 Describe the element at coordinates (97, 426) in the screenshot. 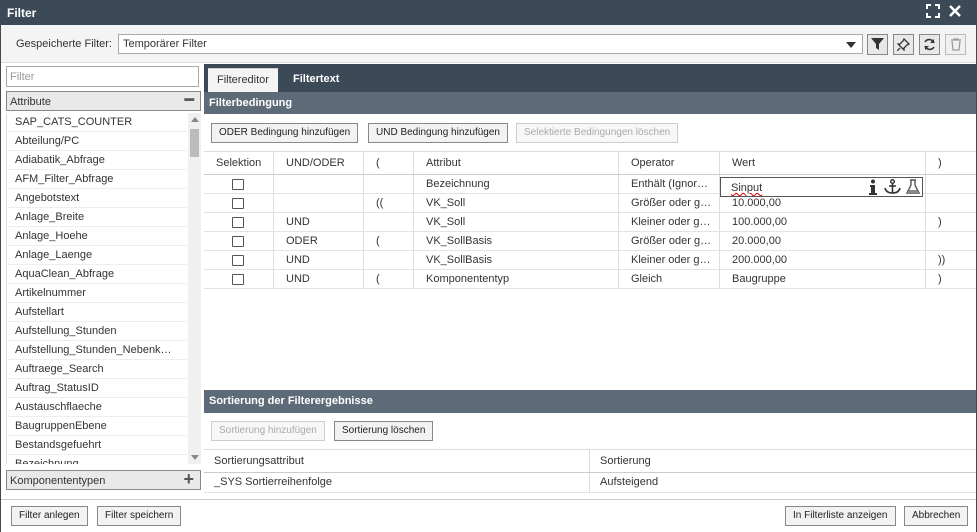

I see `attribute-list-item: BaugruppenEbene` at that location.